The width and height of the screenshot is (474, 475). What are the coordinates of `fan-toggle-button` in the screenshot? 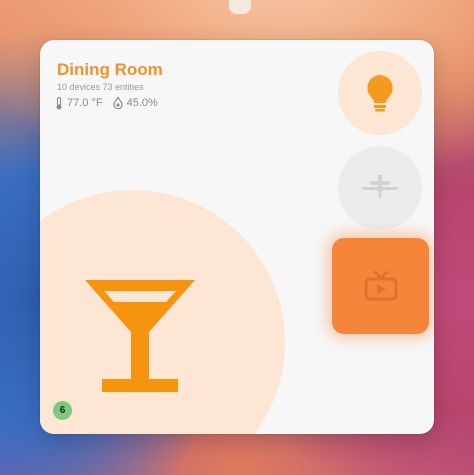 It's located at (380, 188).